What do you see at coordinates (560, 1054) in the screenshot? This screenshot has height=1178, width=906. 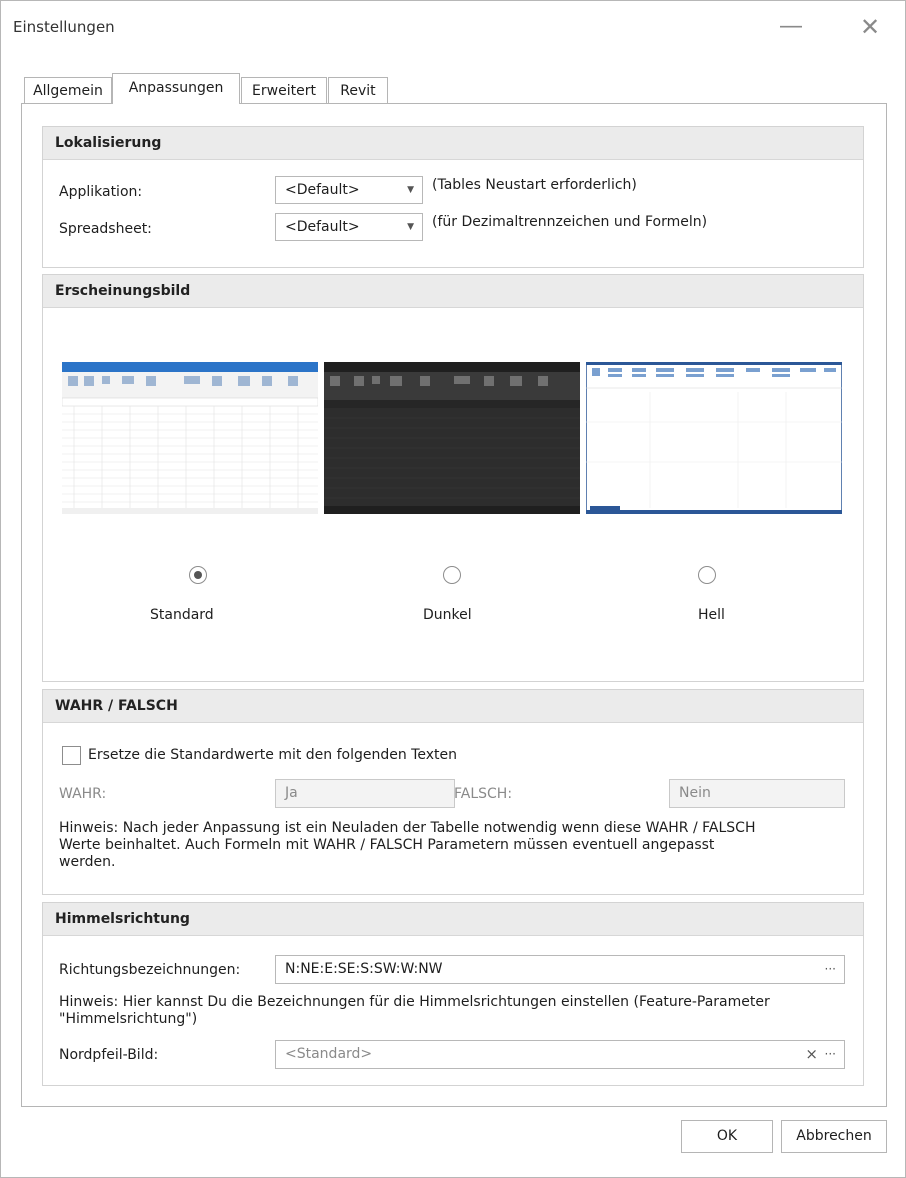 I see `north-arrow-image-input: <Standard> × ···` at bounding box center [560, 1054].